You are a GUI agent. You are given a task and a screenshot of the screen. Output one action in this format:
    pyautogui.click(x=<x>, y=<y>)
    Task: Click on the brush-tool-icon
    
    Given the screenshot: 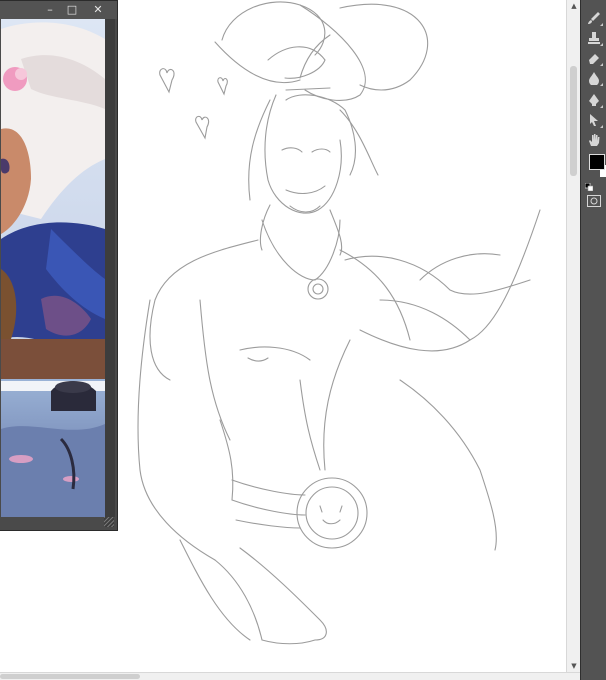 What is the action you would take?
    pyautogui.click(x=594, y=18)
    